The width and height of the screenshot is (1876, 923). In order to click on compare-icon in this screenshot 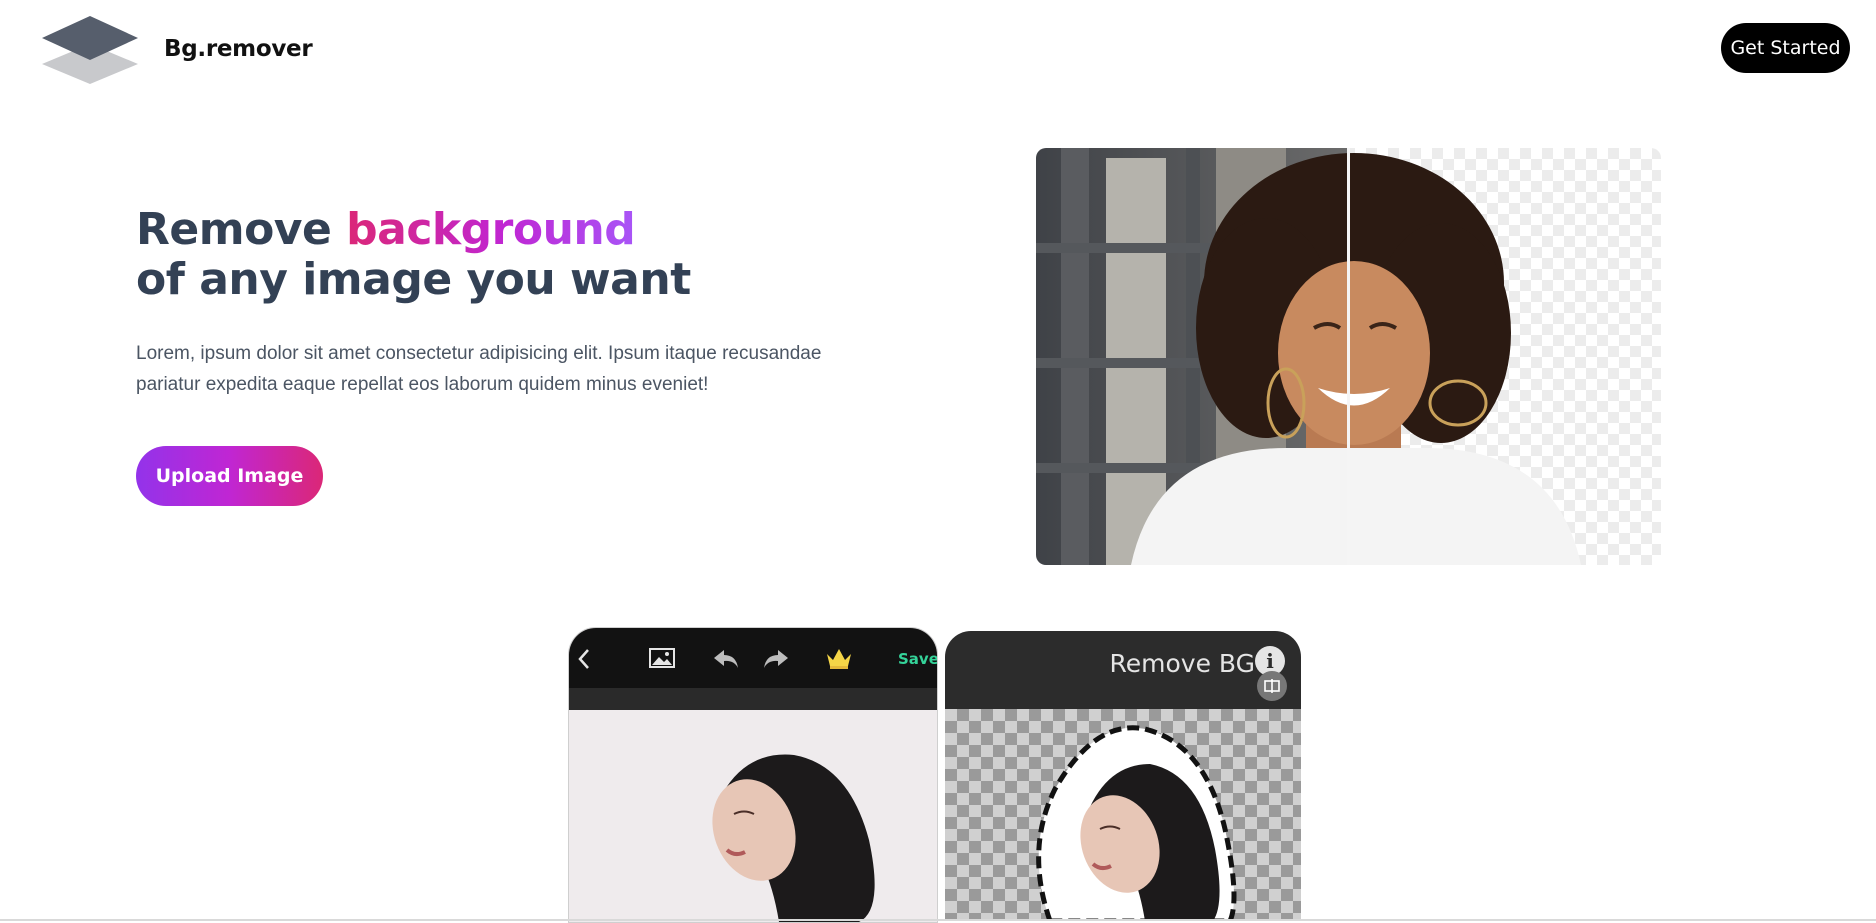, I will do `click(1272, 686)`.